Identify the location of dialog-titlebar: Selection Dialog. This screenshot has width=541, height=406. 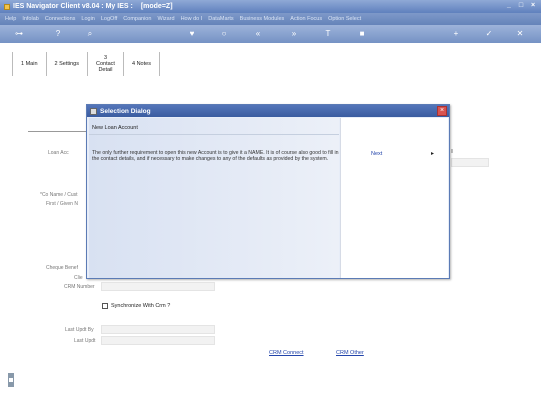
(268, 111).